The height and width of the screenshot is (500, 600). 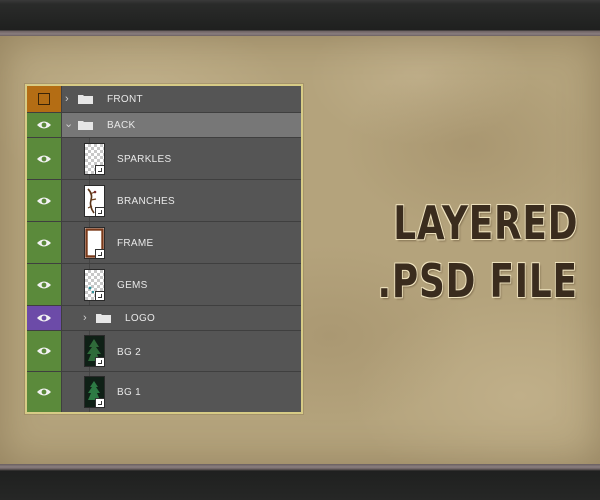 What do you see at coordinates (164, 243) in the screenshot?
I see `layer-row-frame: FRAME` at bounding box center [164, 243].